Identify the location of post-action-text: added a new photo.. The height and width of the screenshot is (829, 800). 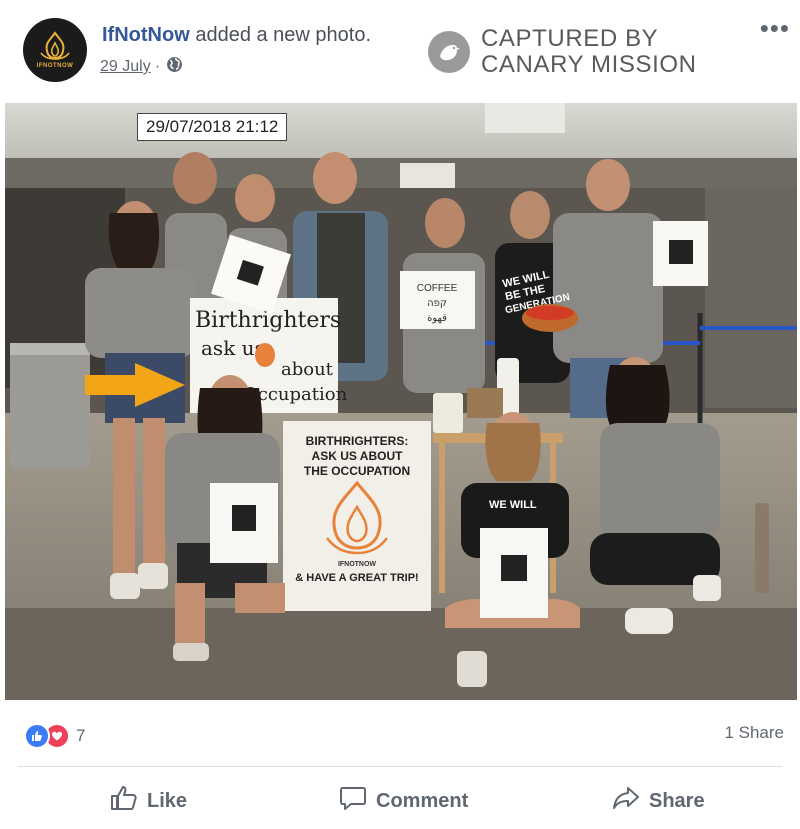
(283, 35).